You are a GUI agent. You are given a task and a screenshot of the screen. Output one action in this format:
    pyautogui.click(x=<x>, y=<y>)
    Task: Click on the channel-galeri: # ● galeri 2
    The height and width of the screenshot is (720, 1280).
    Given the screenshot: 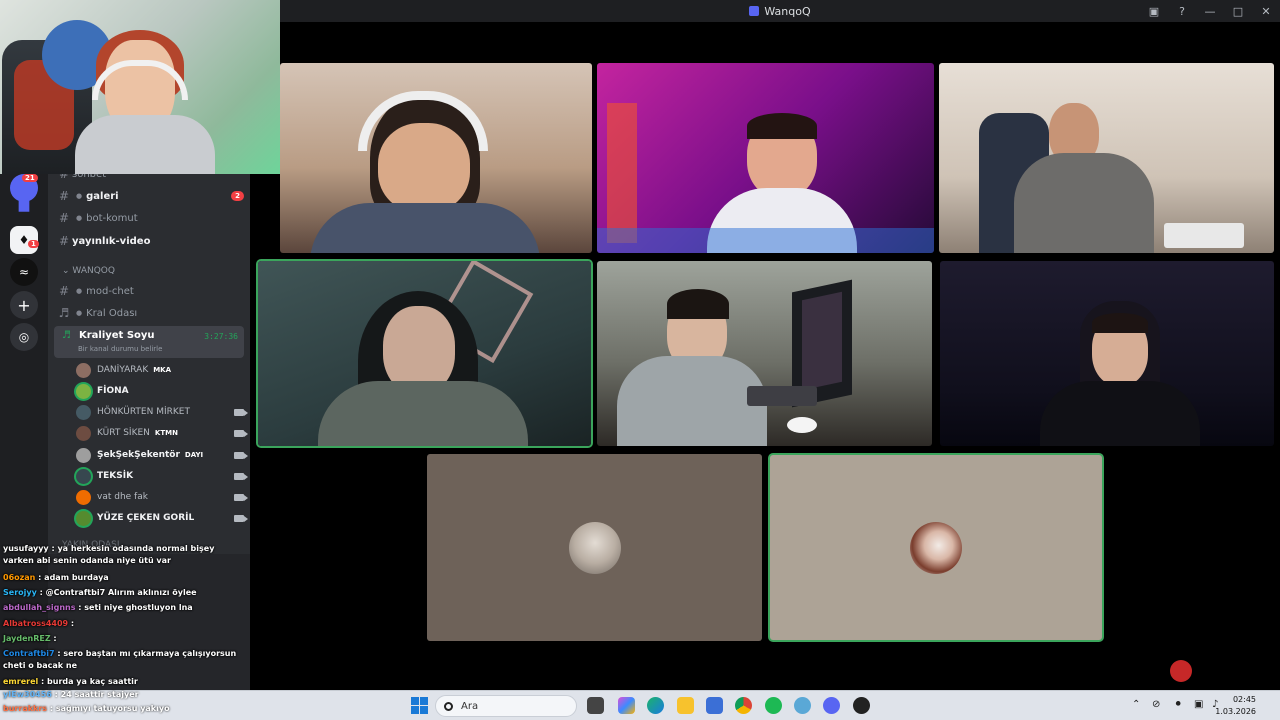 What is the action you would take?
    pyautogui.click(x=150, y=196)
    